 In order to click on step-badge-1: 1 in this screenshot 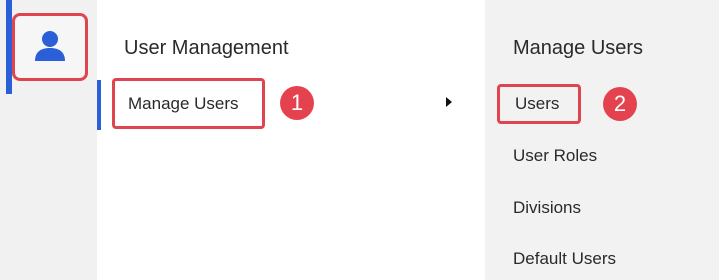, I will do `click(297, 103)`.